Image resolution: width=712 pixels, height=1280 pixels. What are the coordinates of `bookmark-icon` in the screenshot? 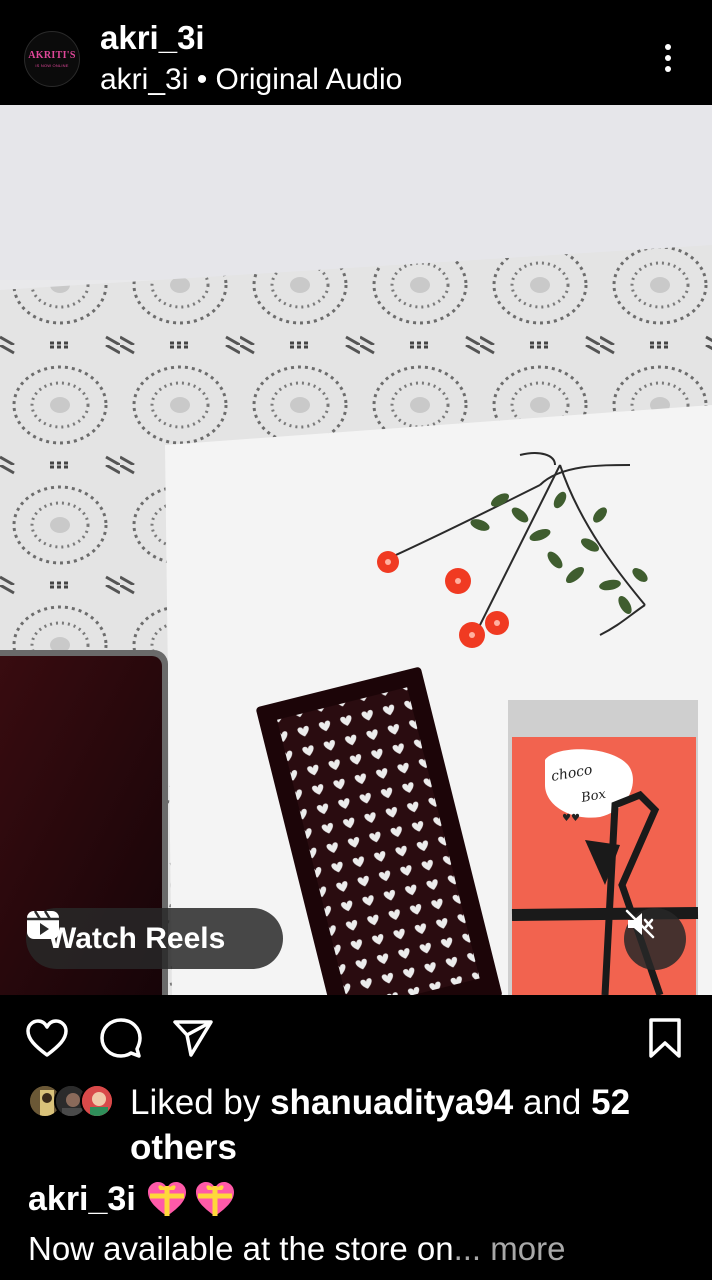 It's located at (665, 1038).